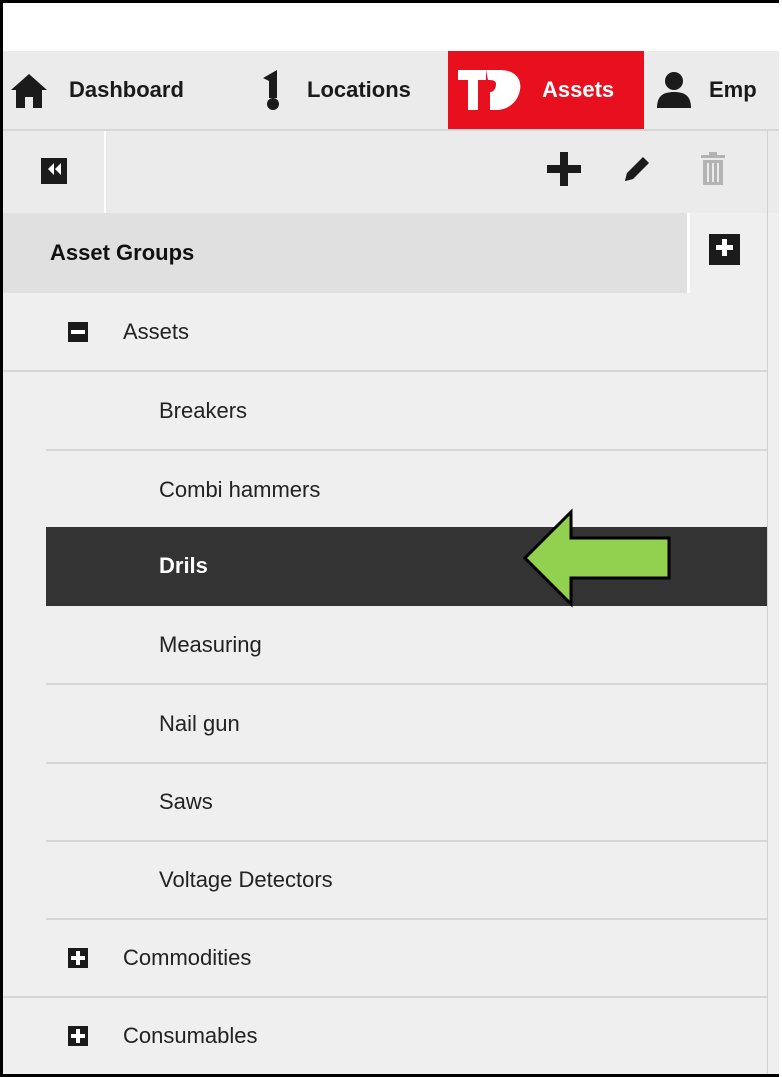  Describe the element at coordinates (578, 89) in the screenshot. I see `nav-label-assets: Assets` at that location.